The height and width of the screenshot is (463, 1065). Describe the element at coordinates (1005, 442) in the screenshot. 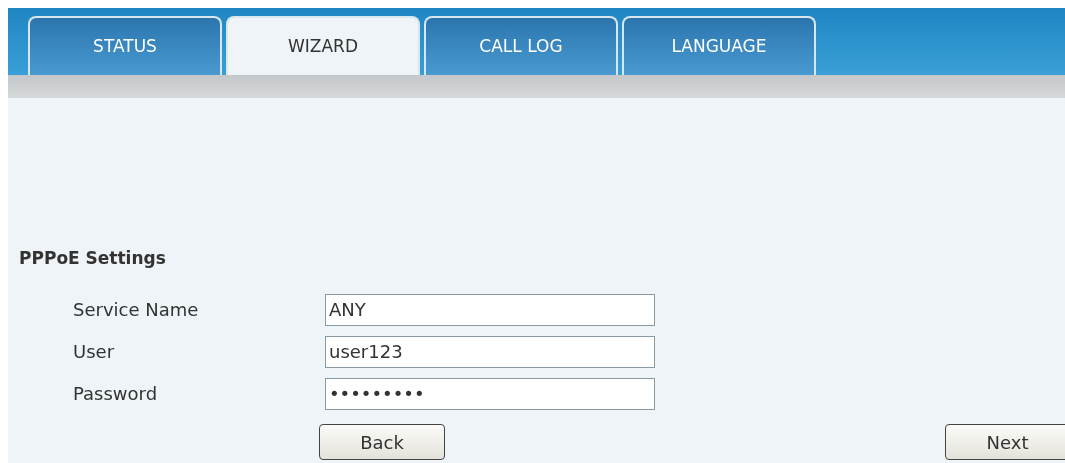

I see `next-button: Next` at that location.